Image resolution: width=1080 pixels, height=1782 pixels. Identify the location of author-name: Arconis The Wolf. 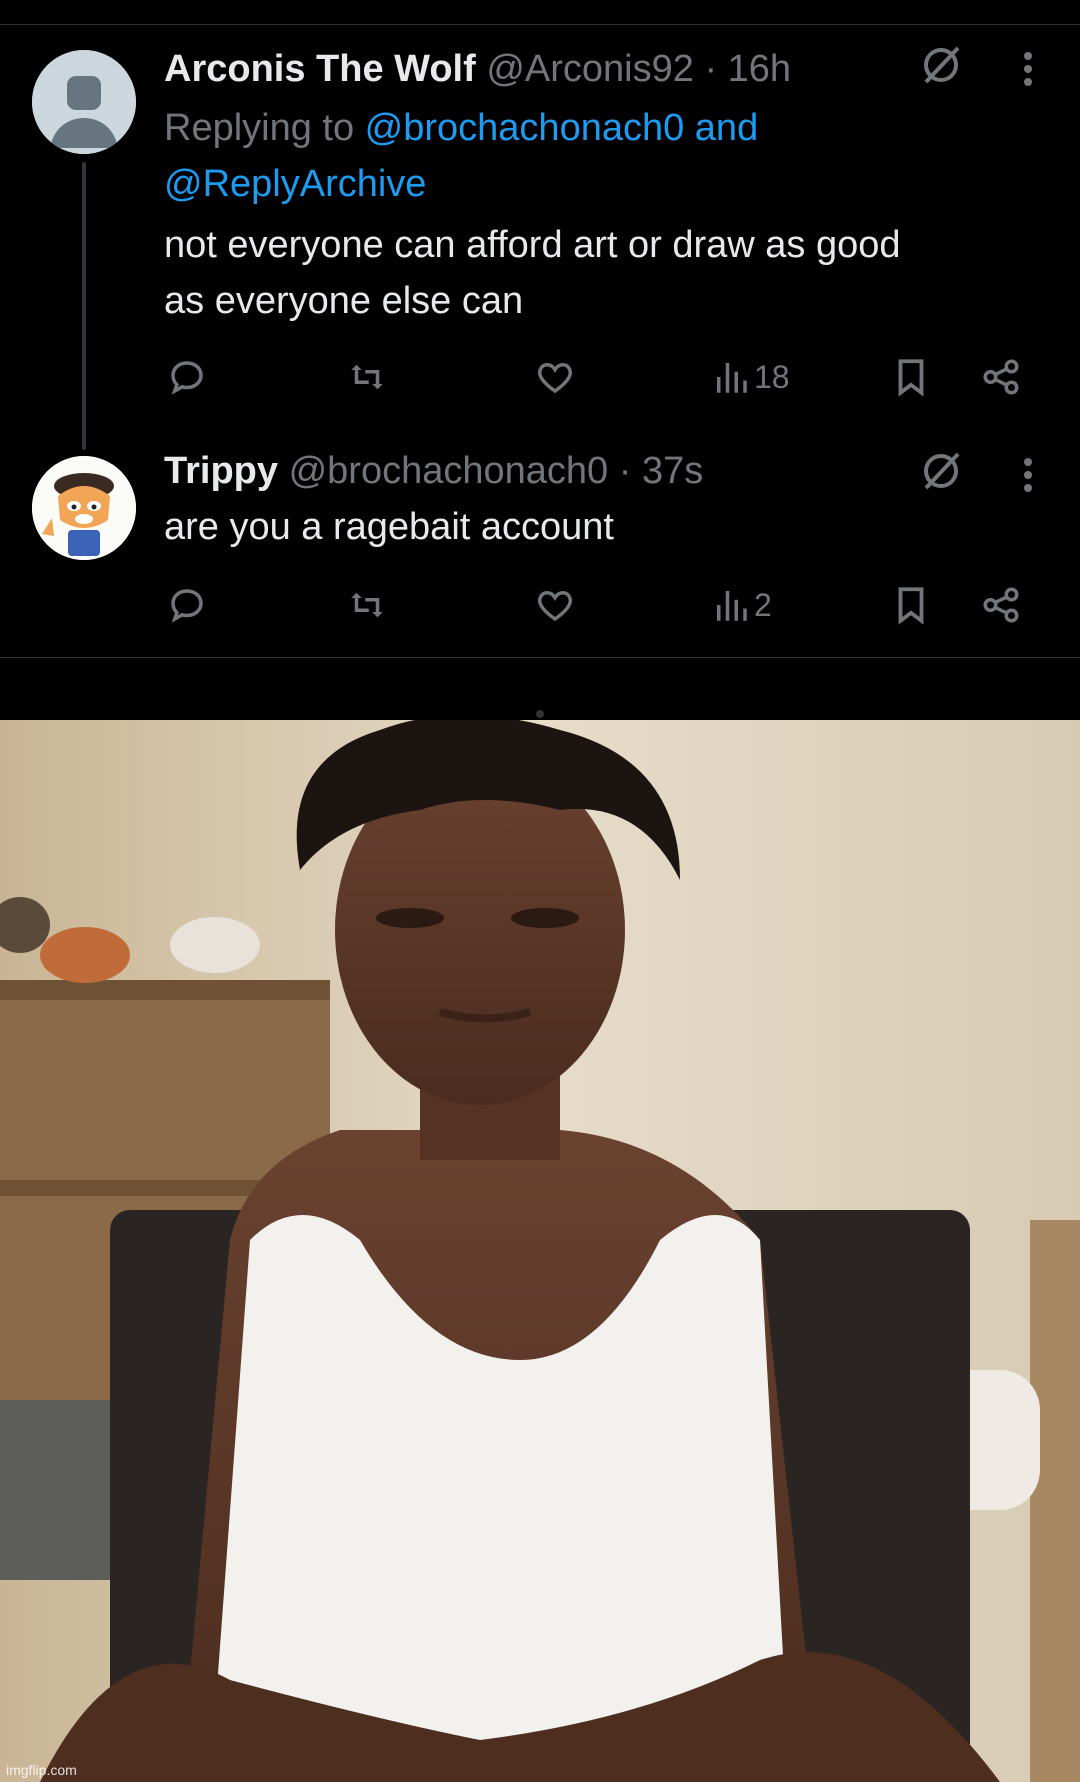
(320, 69).